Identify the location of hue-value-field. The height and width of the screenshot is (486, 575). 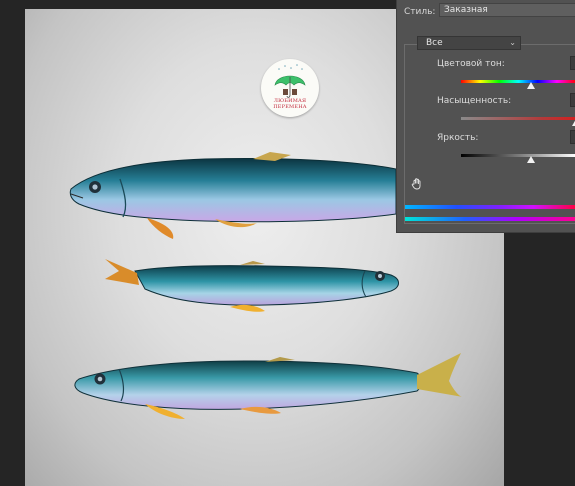
(572, 63).